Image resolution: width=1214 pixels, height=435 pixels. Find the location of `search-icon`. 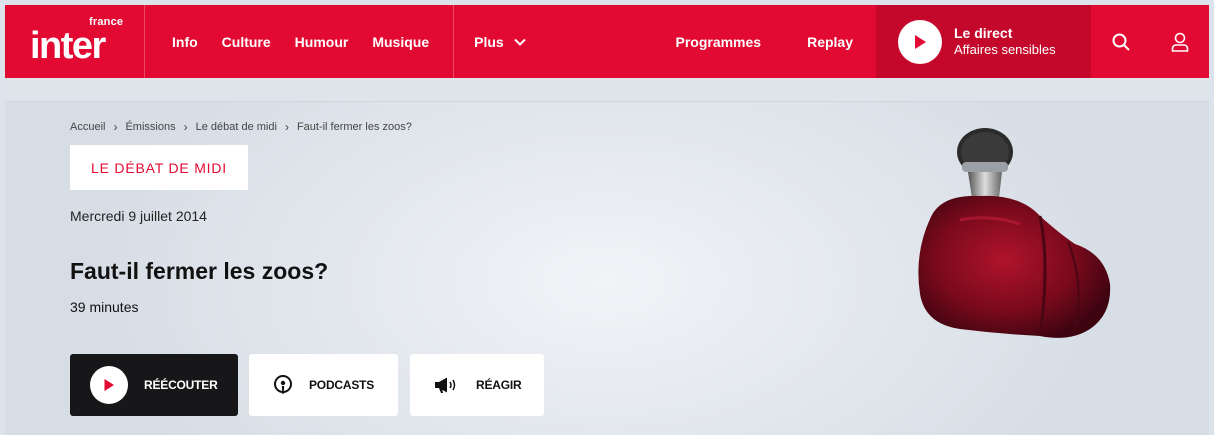

search-icon is located at coordinates (1121, 42).